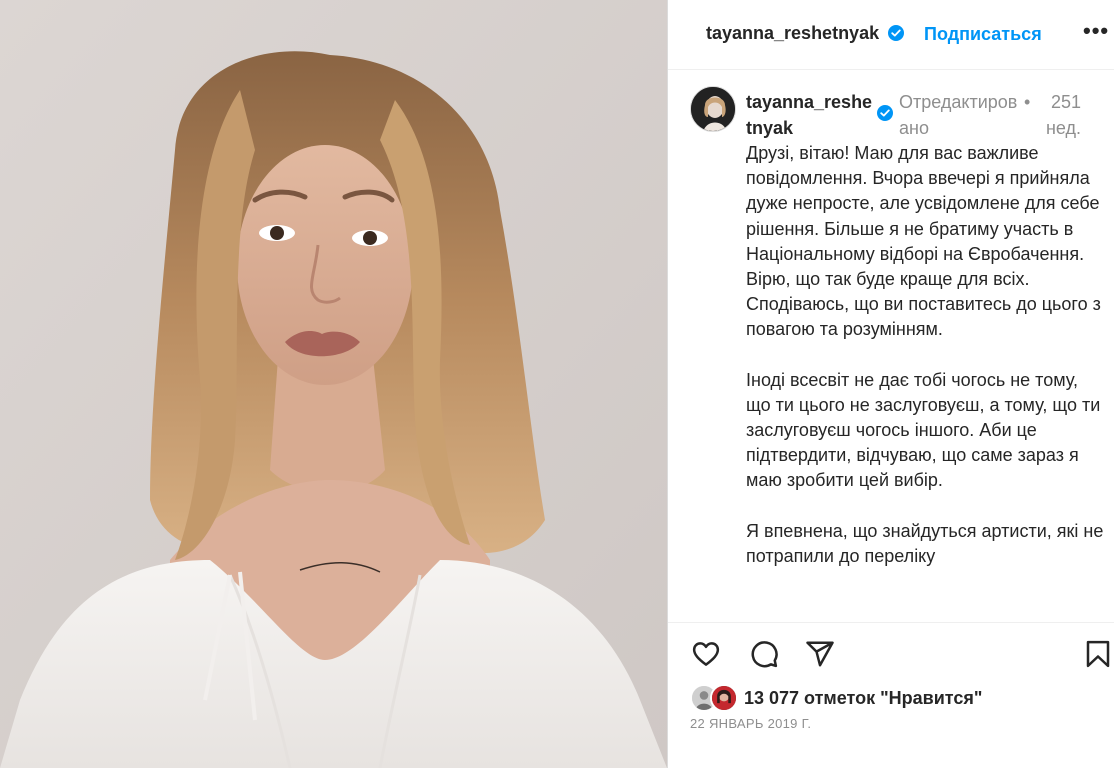  I want to click on likes-row: 13 077 отметок "Нравится", so click(900, 699).